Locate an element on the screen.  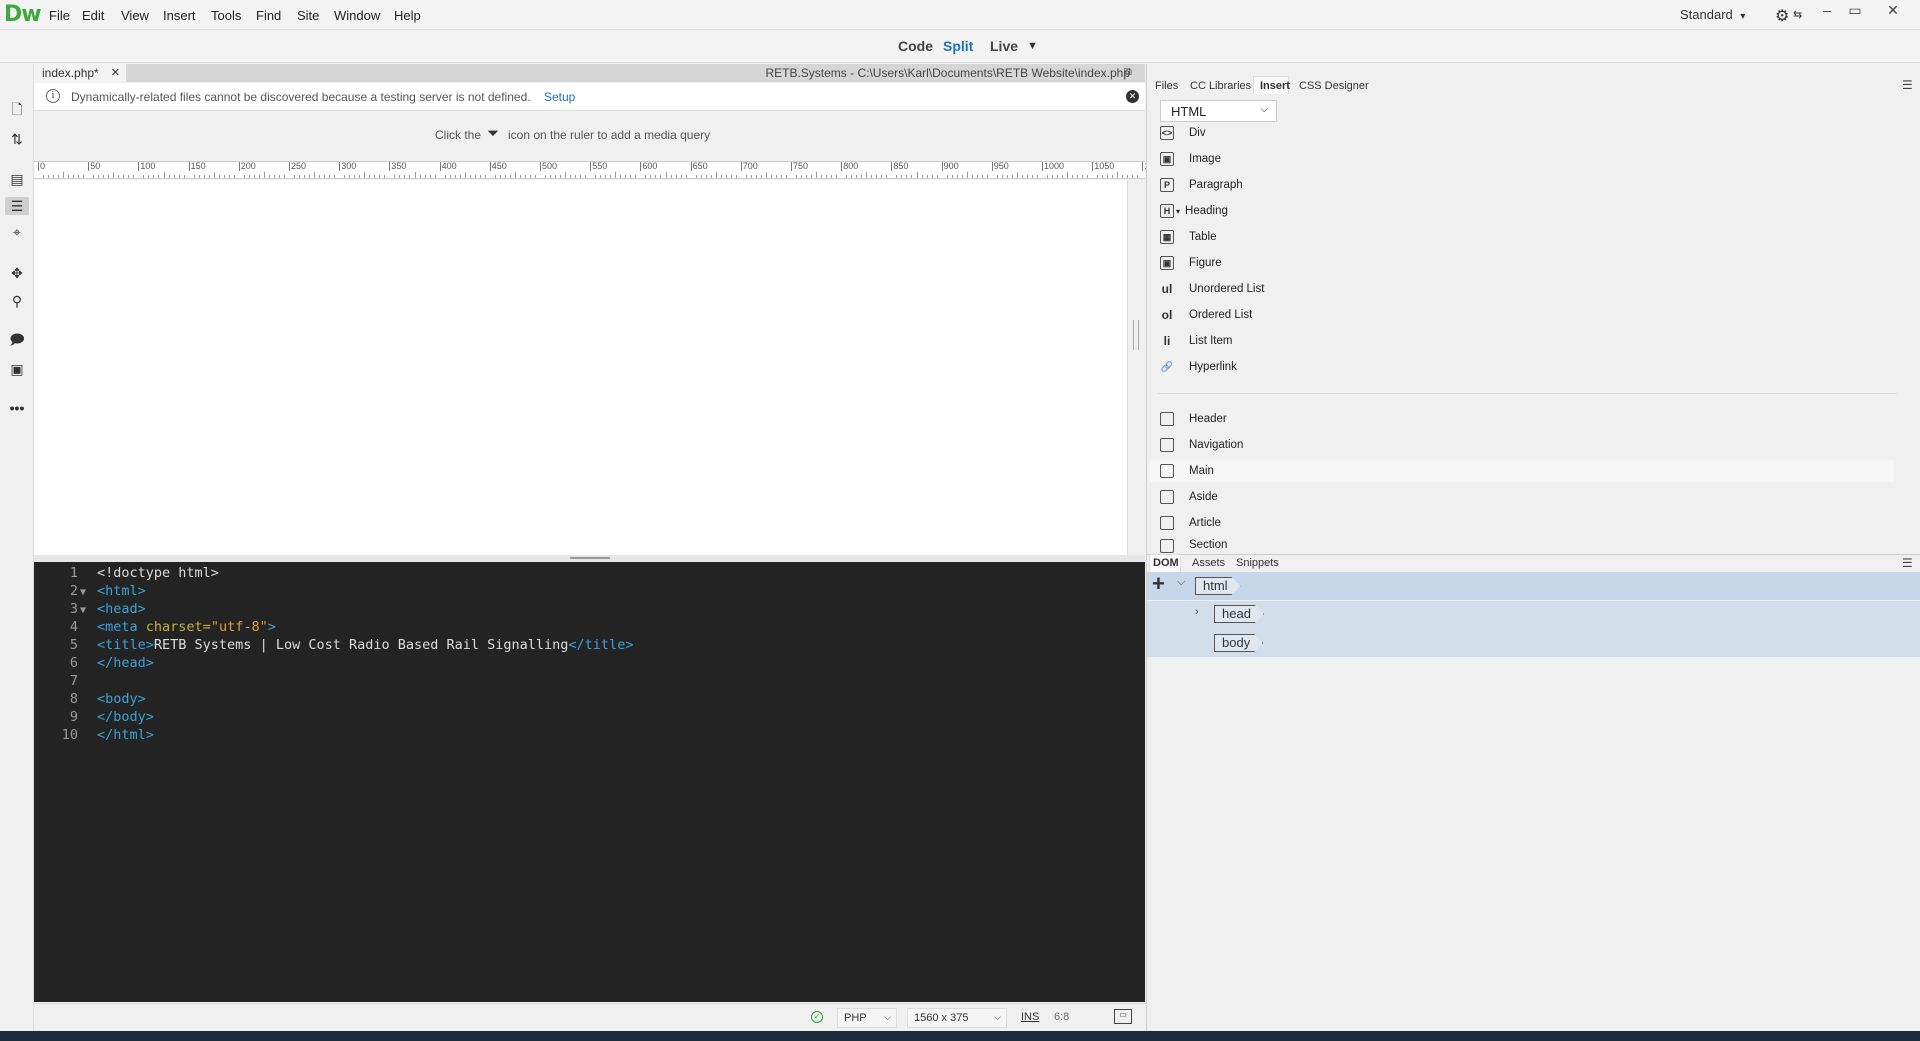
close-tab-icon: ✕ is located at coordinates (115, 72).